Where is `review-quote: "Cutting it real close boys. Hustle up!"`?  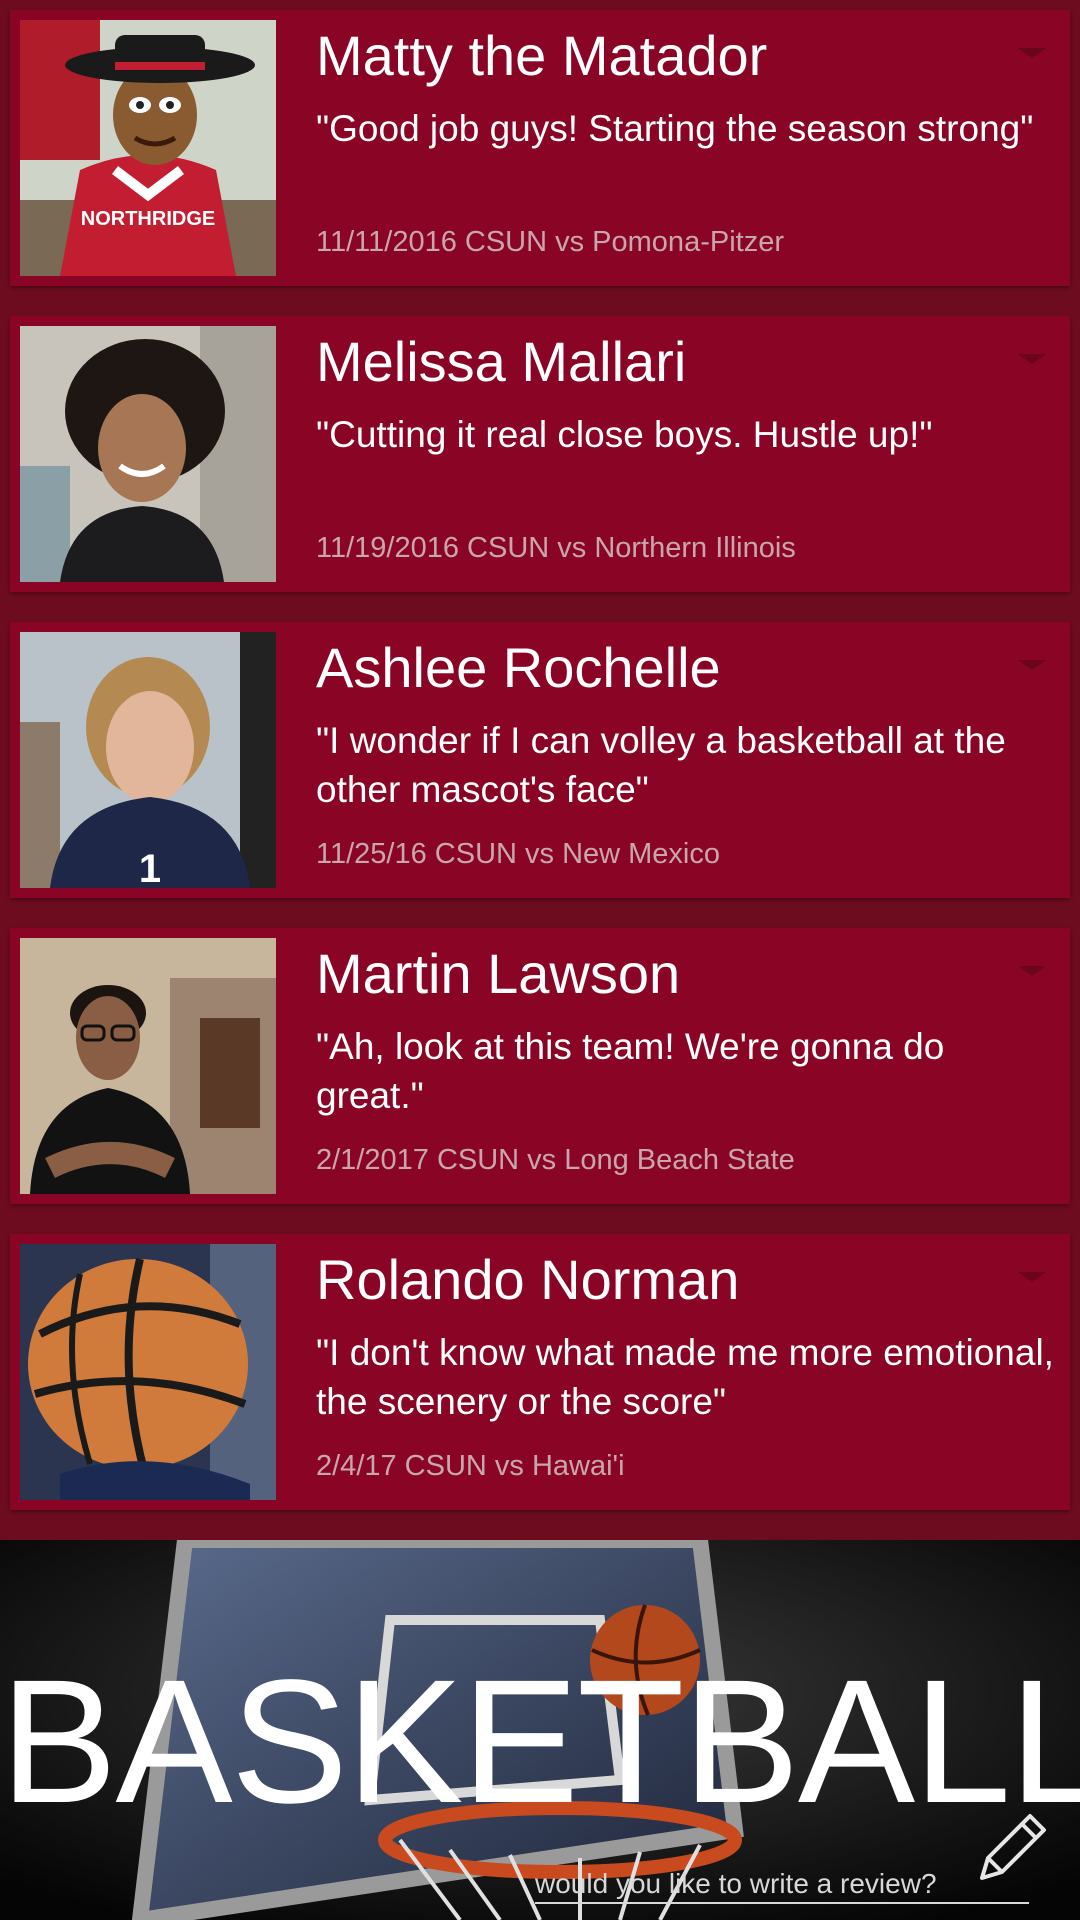
review-quote: "Cutting it real close boys. Hustle up!" is located at coordinates (624, 434).